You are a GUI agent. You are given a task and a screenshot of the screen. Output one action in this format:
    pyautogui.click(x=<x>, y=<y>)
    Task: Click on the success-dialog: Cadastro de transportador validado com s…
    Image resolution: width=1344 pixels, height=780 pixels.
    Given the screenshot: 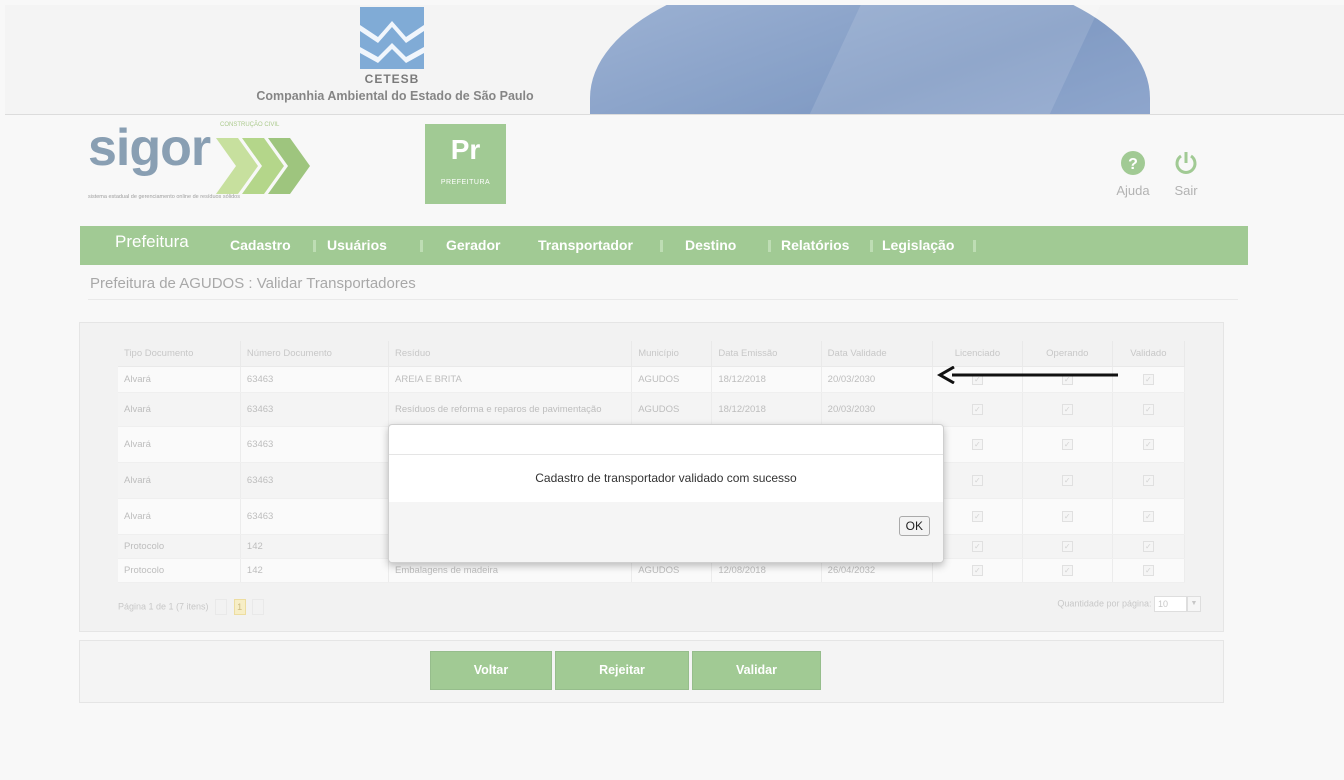 What is the action you would take?
    pyautogui.click(x=666, y=493)
    